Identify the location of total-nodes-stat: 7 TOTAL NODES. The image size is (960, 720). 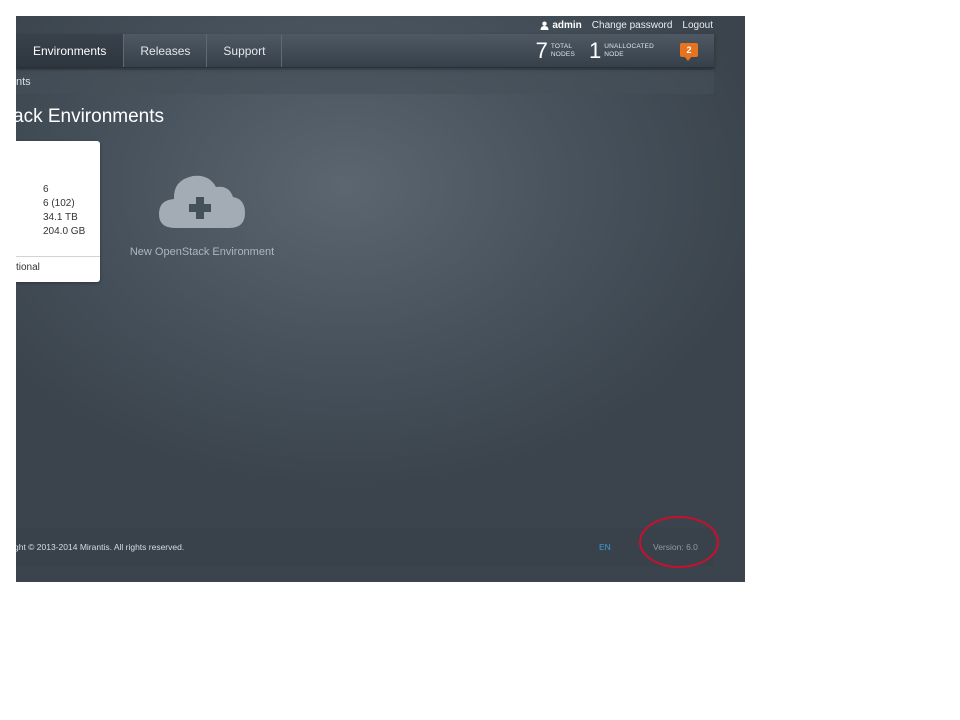
(555, 50).